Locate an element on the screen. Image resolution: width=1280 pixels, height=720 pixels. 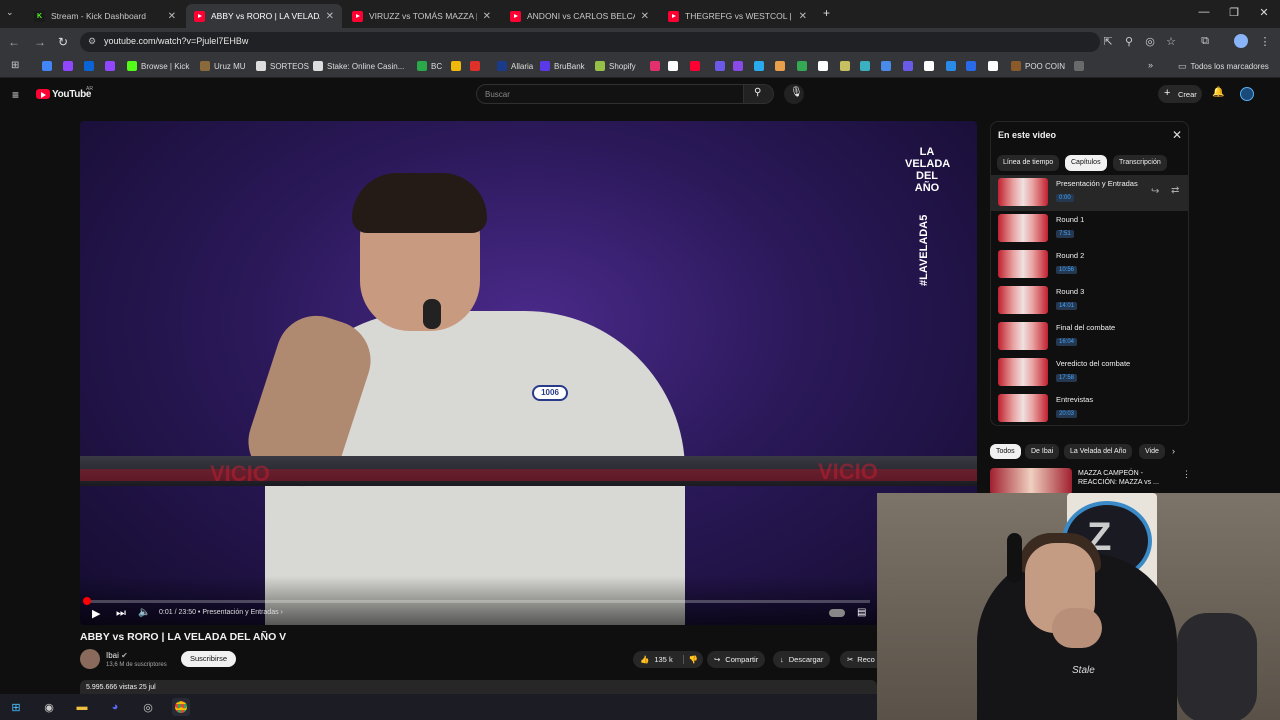
autoplay-toggle is located at coordinates (837, 613).